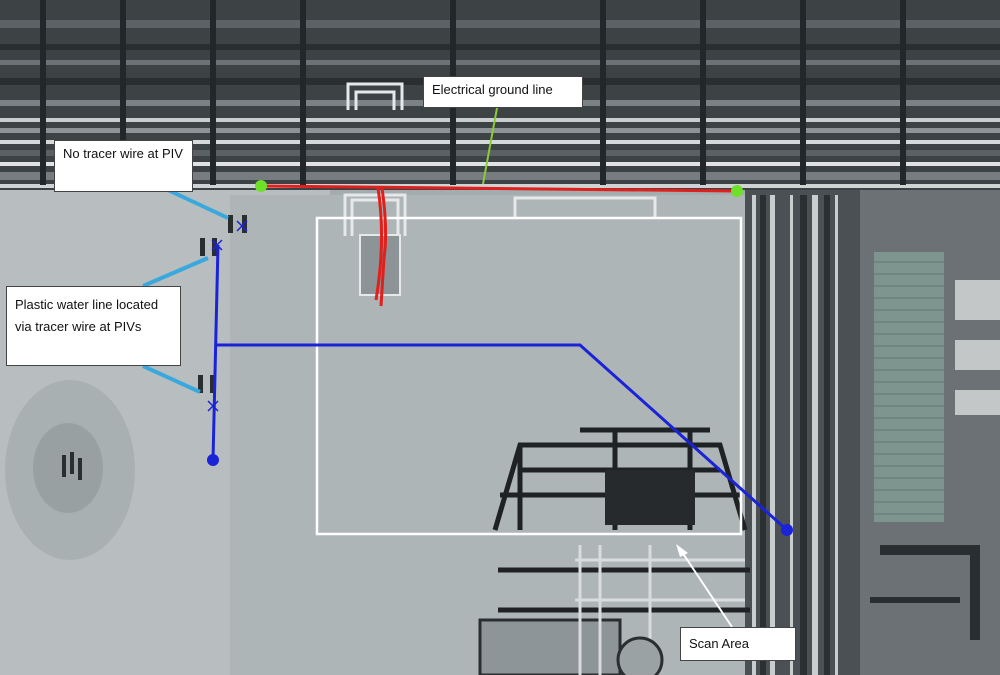 The width and height of the screenshot is (1000, 675). I want to click on callout-text: Electrical ground line, so click(492, 89).